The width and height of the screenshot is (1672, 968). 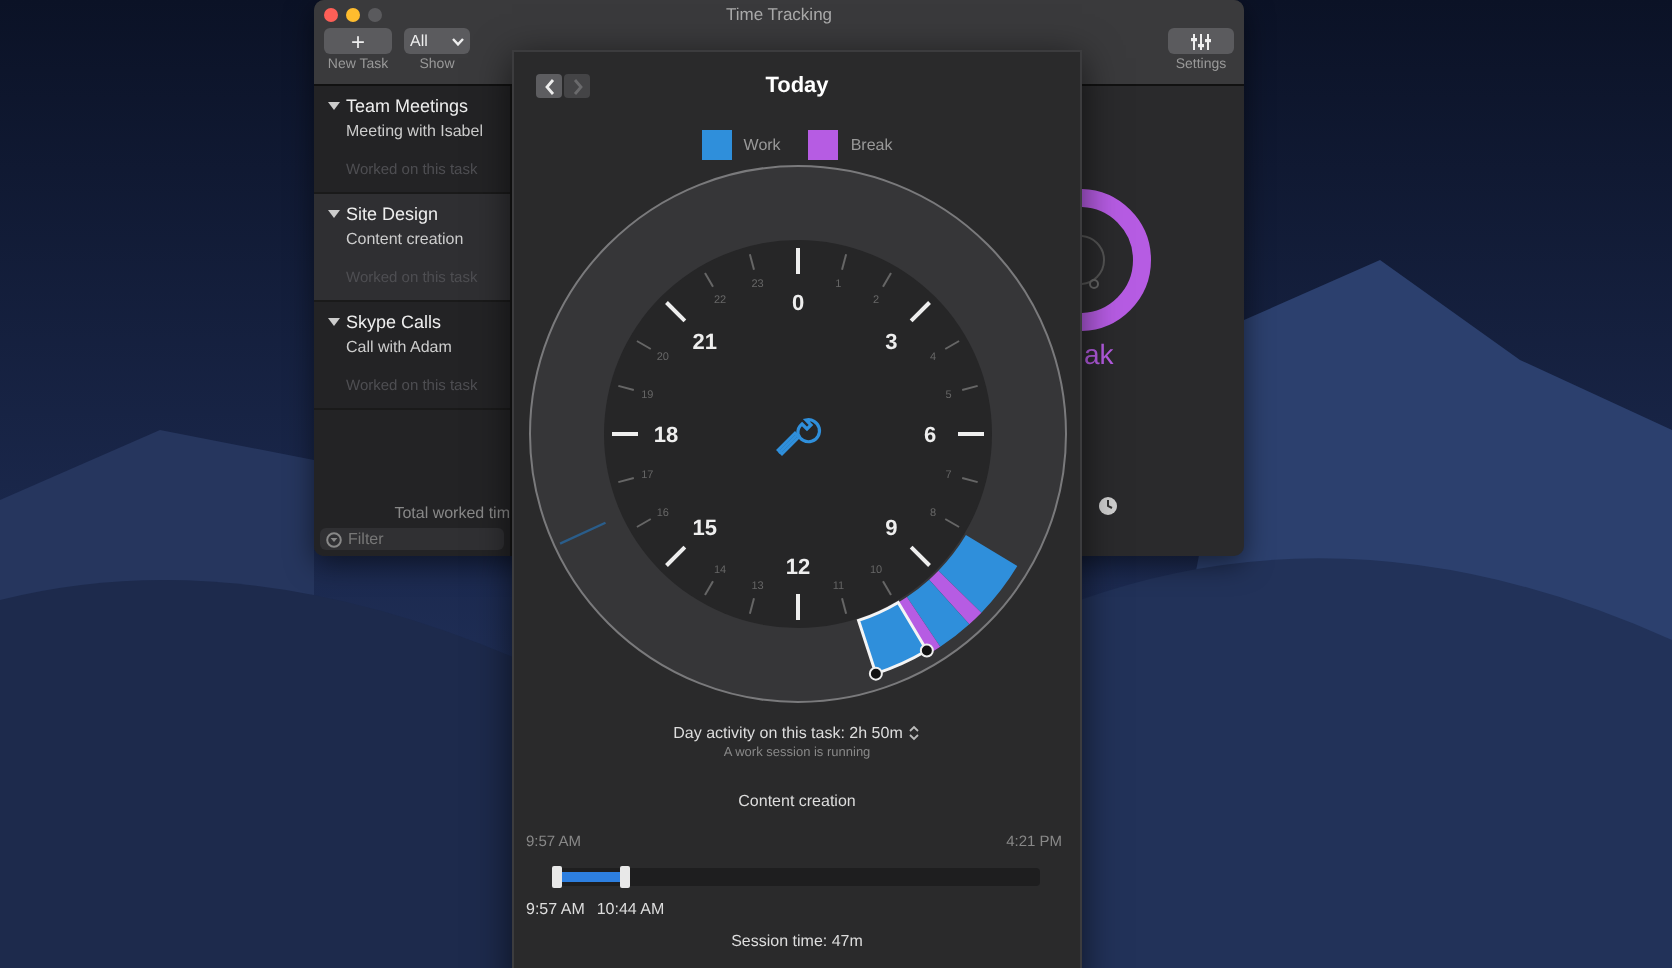 I want to click on stepper-icon, so click(x=914, y=733).